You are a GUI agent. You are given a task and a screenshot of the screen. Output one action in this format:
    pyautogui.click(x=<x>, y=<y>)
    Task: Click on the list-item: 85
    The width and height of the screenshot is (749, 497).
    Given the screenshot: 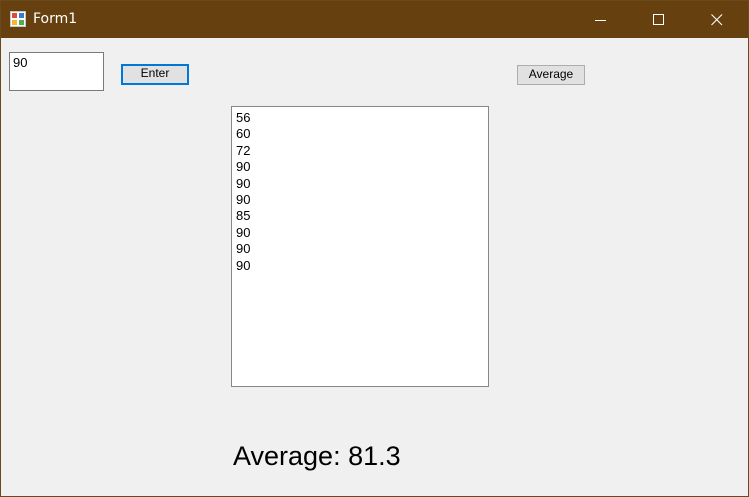 What is the action you would take?
    pyautogui.click(x=360, y=216)
    